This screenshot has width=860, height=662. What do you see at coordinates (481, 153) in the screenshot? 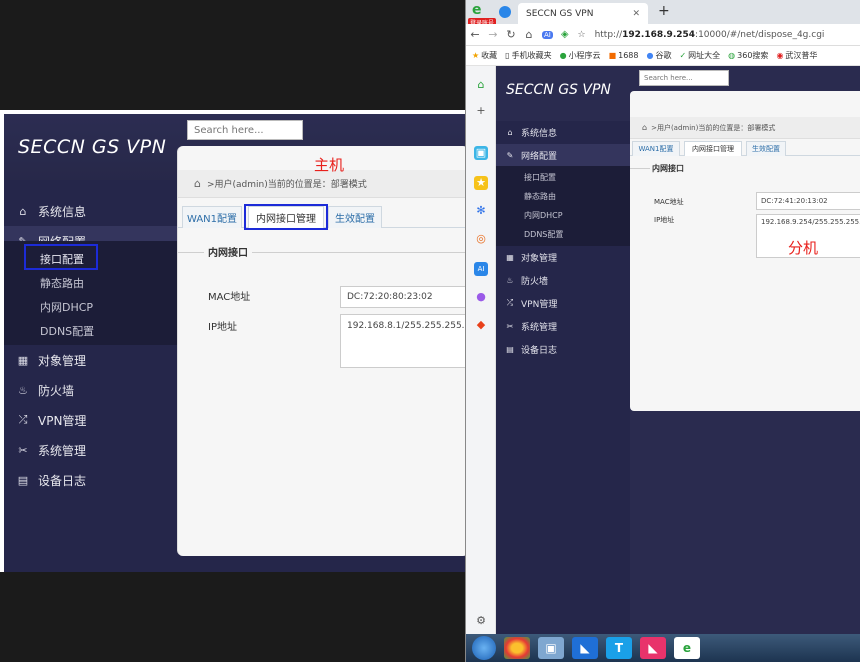
I see `app-icon: ▣` at bounding box center [481, 153].